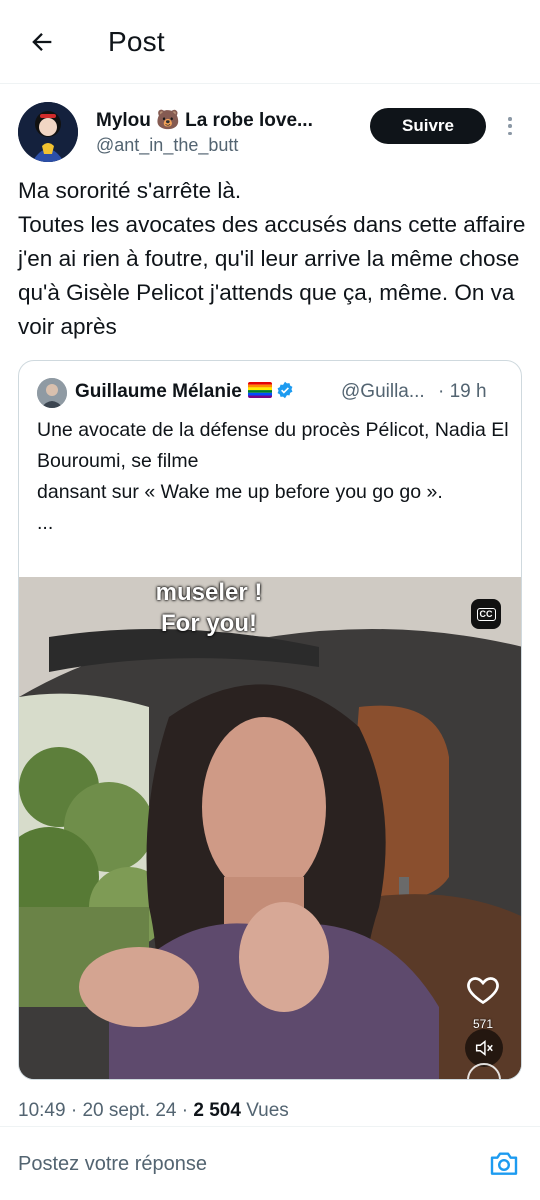 This screenshot has height=1200, width=540. I want to click on author-handle: @ant_in_the_butt, so click(167, 145).